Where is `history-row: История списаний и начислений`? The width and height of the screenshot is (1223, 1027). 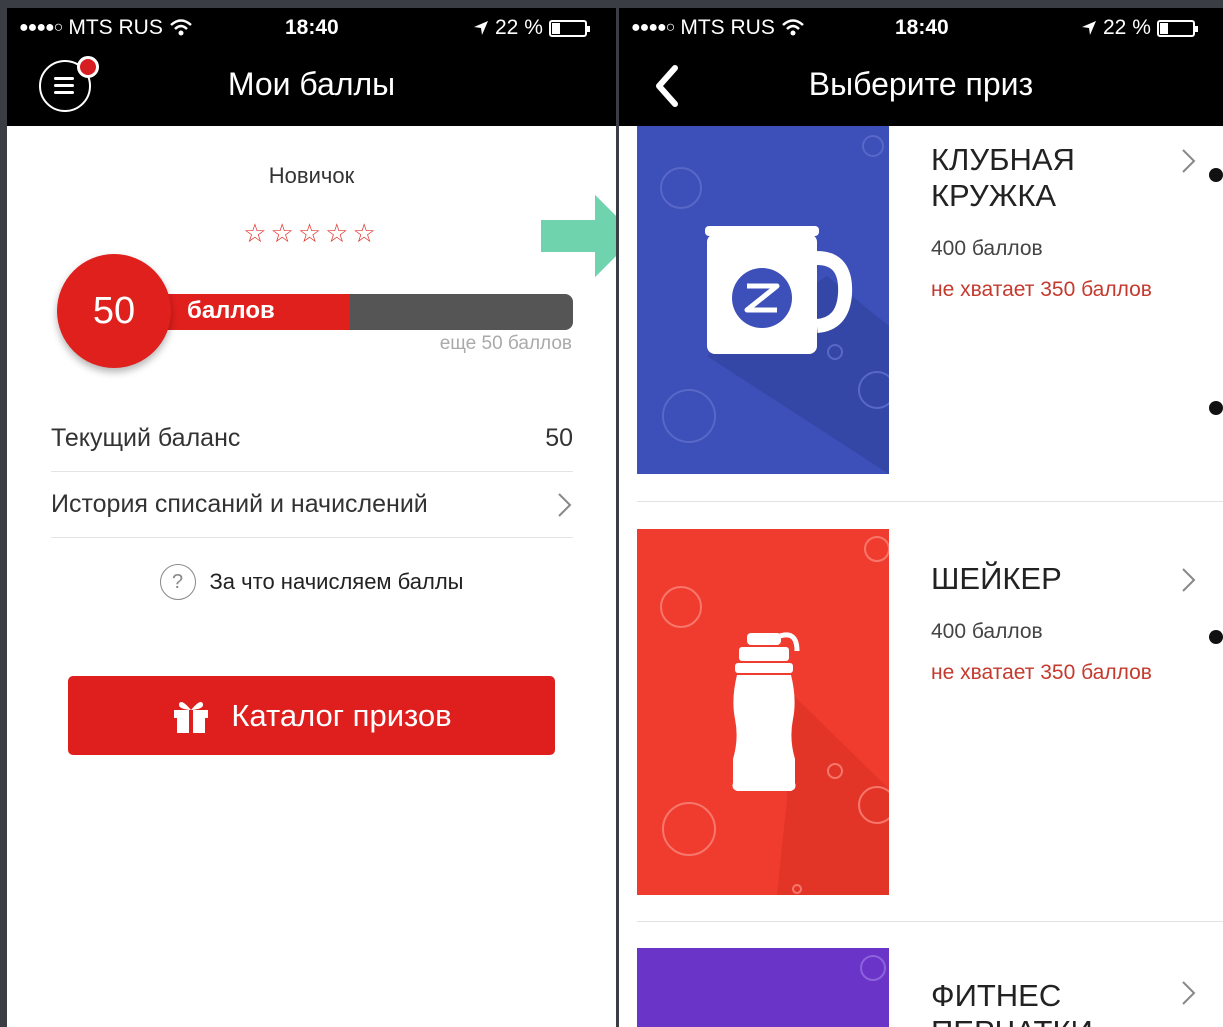 history-row: История списаний и начислений is located at coordinates (312, 505).